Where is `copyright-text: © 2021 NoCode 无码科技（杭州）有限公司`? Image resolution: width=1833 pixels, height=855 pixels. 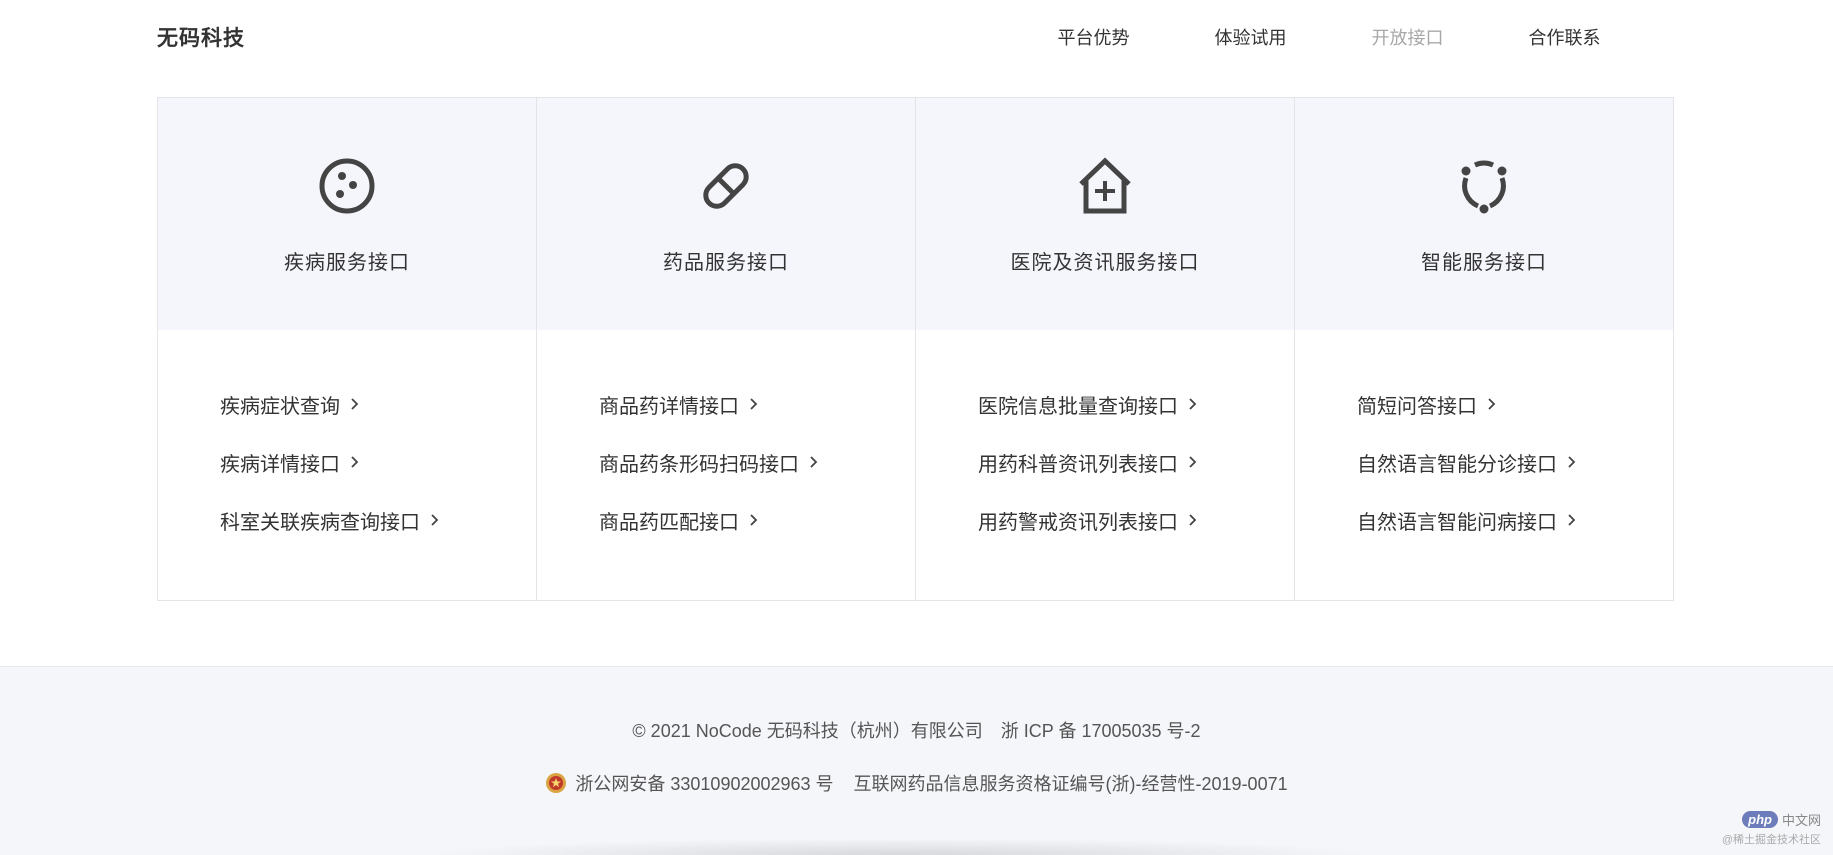 copyright-text: © 2021 NoCode 无码科技（杭州）有限公司 is located at coordinates (807, 731).